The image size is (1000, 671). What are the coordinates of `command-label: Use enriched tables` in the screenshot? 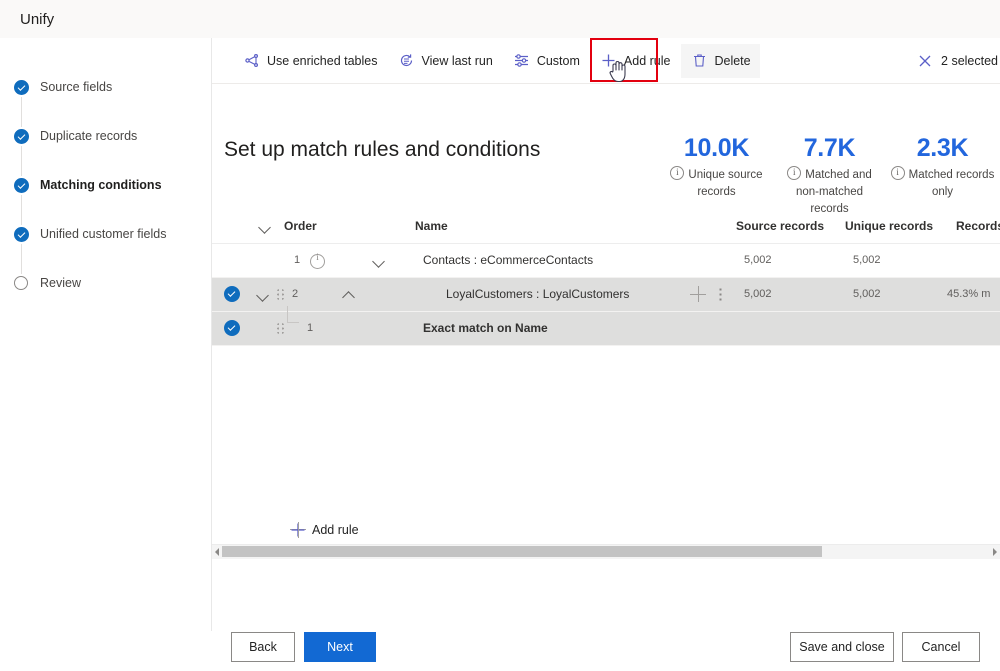 It's located at (322, 60).